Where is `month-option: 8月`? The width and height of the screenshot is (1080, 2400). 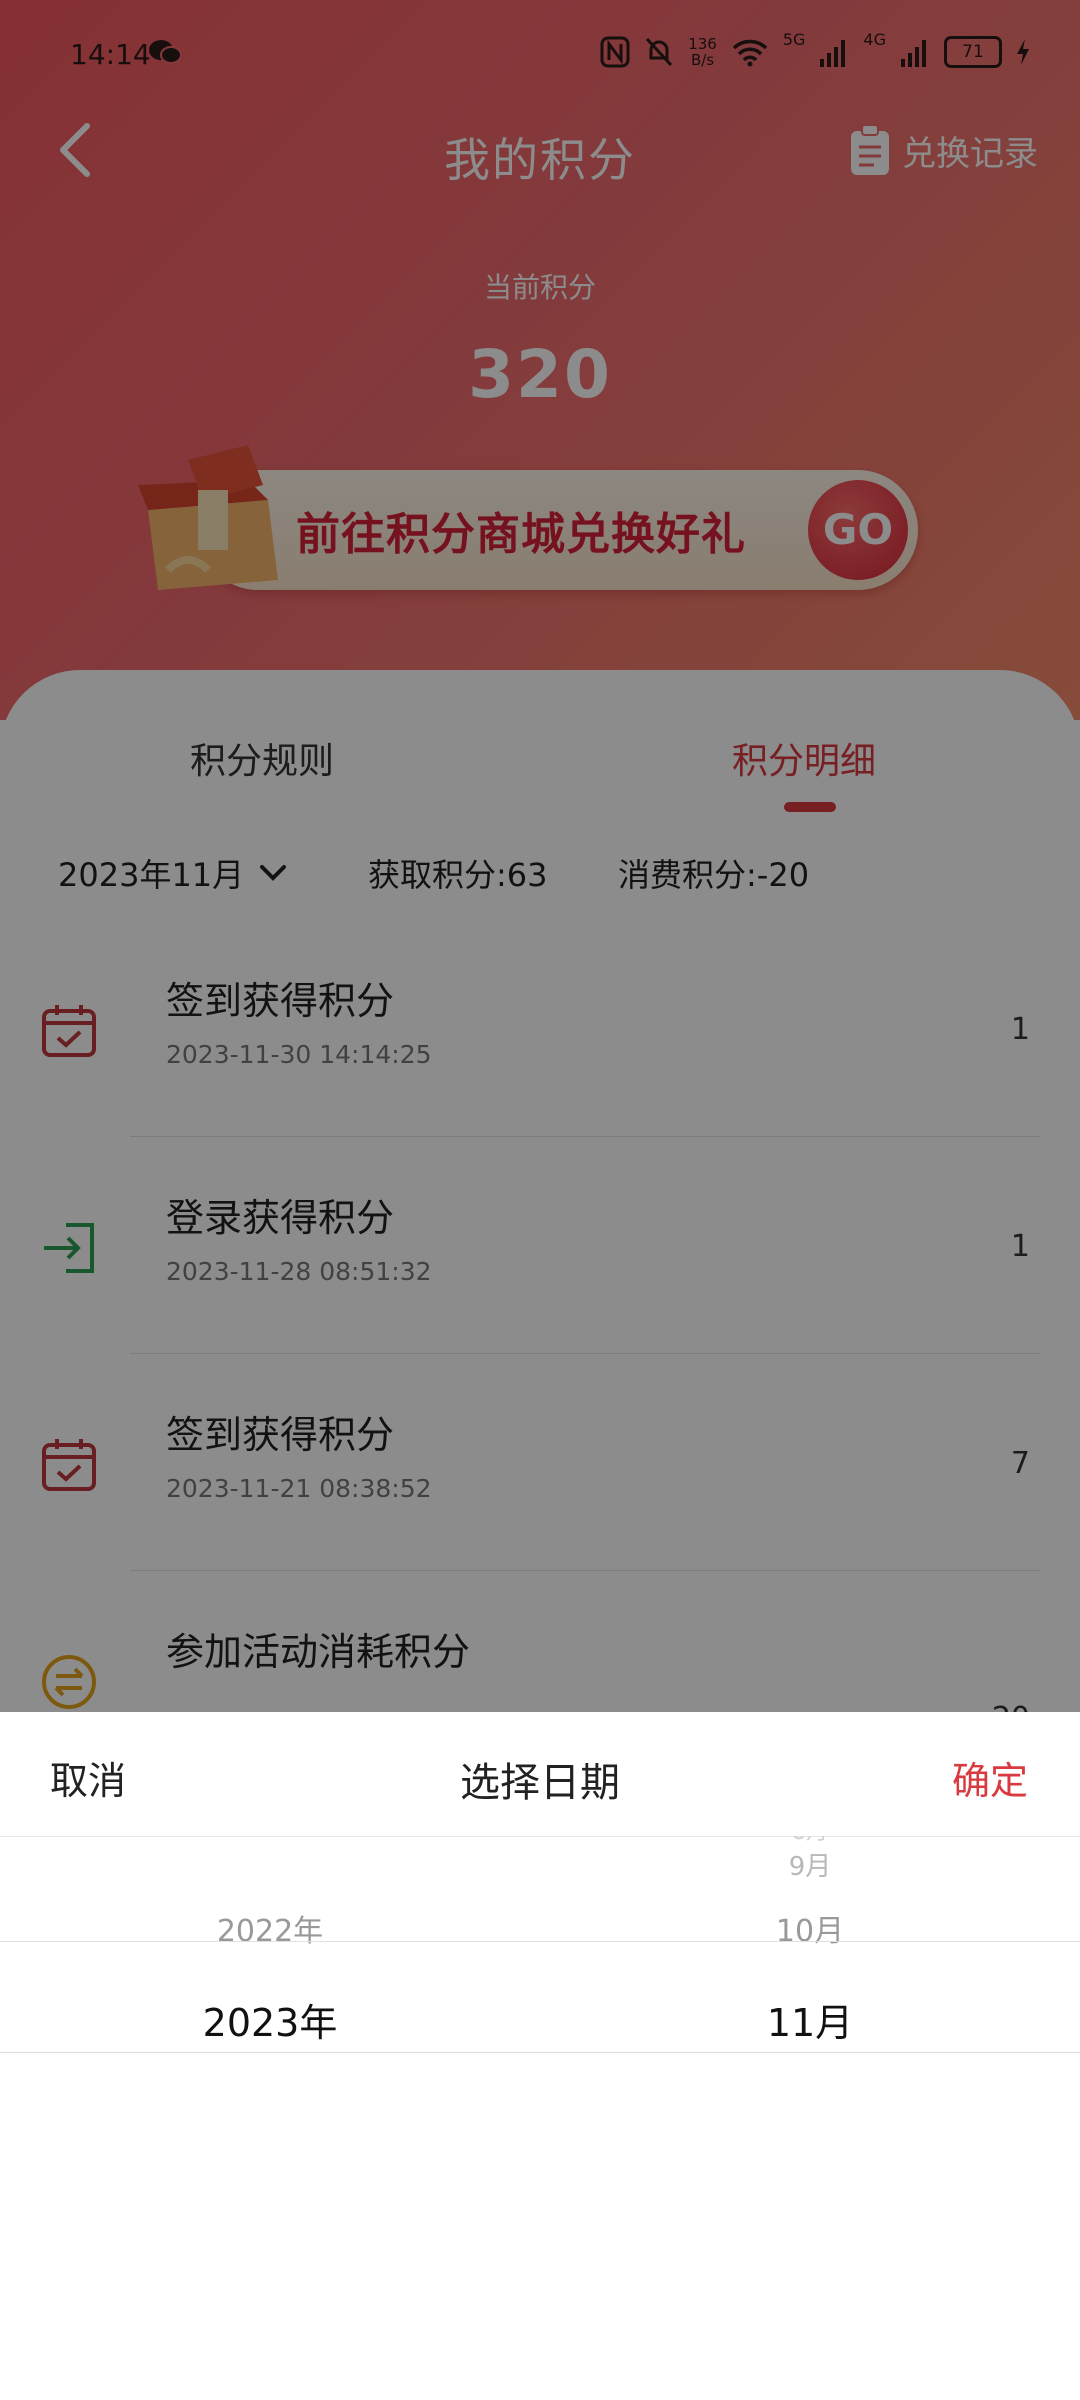 month-option: 8月 is located at coordinates (810, 1841).